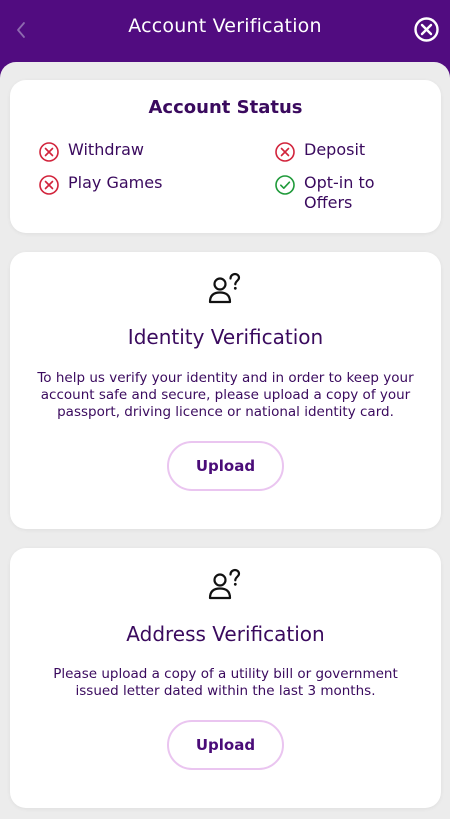  What do you see at coordinates (335, 149) in the screenshot?
I see `status-label: Deposit` at bounding box center [335, 149].